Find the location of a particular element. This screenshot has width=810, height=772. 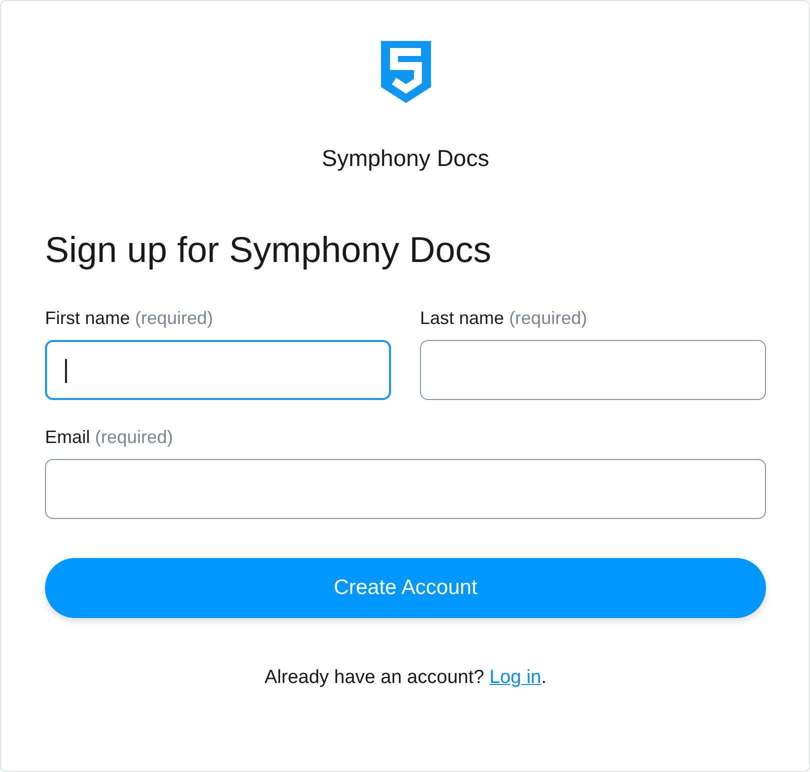

field-label: First name (required) is located at coordinates (129, 318).